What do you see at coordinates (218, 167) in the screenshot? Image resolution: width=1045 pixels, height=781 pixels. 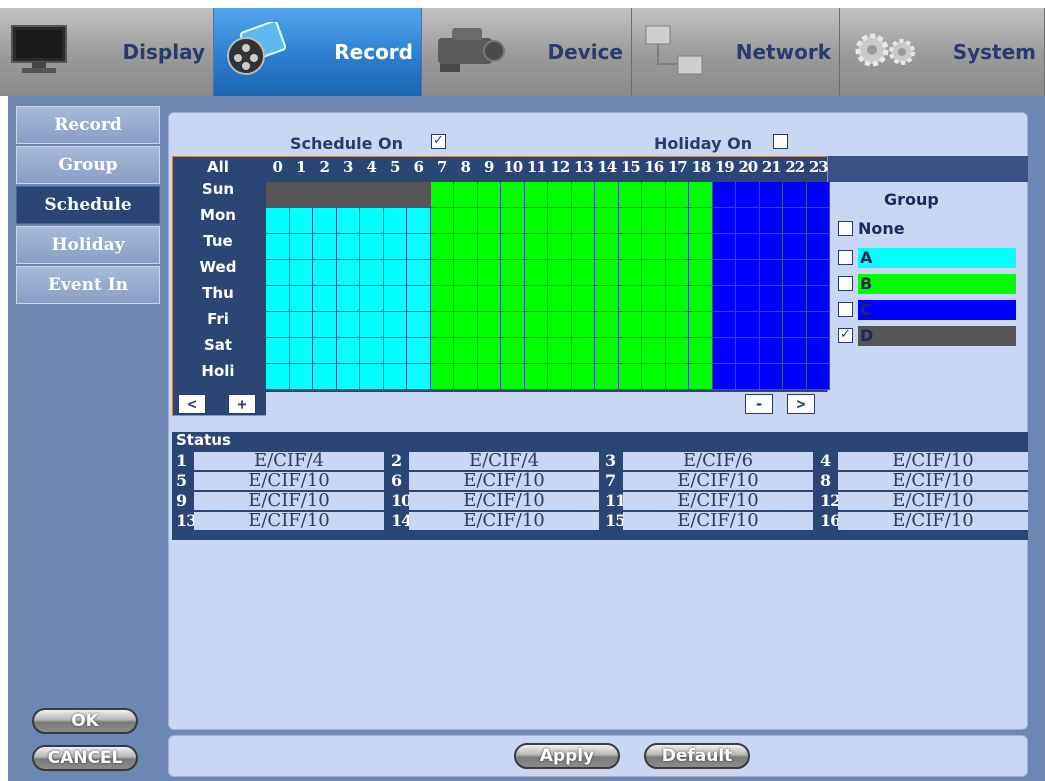 I see `all-select-label: All` at bounding box center [218, 167].